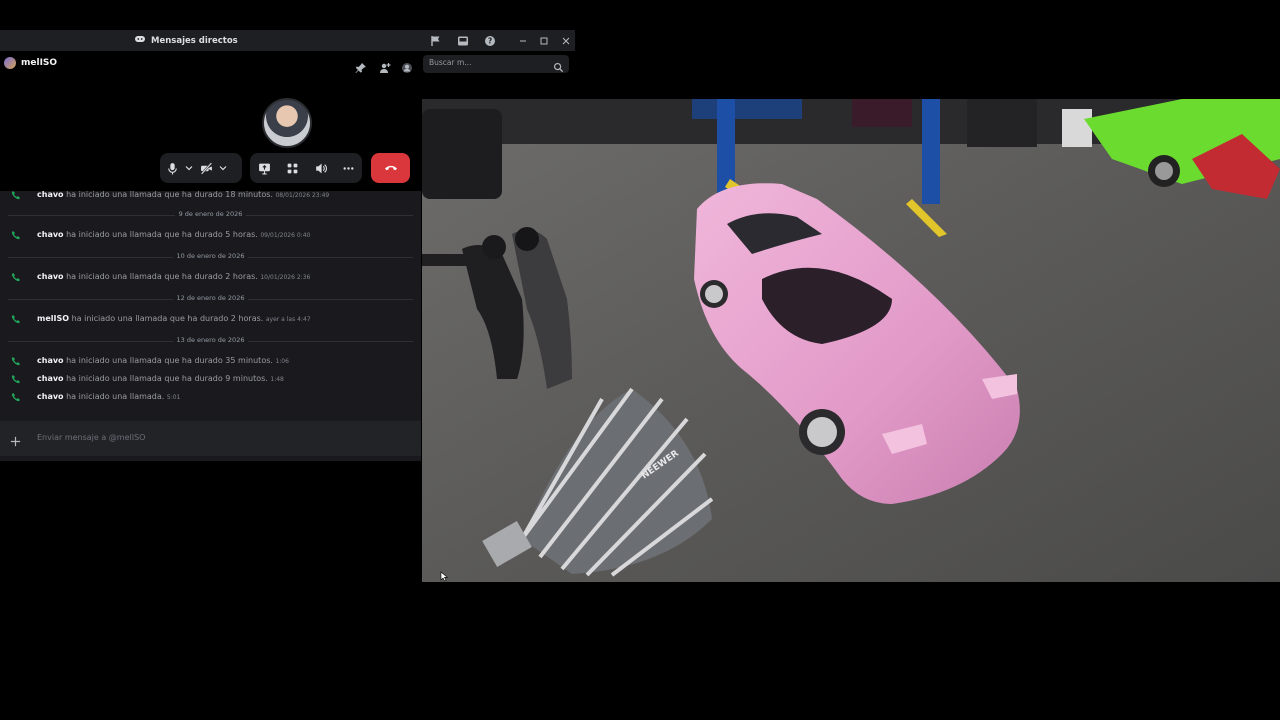 The width and height of the screenshot is (1280, 720). Describe the element at coordinates (348, 168) in the screenshot. I see `more-icon` at that location.